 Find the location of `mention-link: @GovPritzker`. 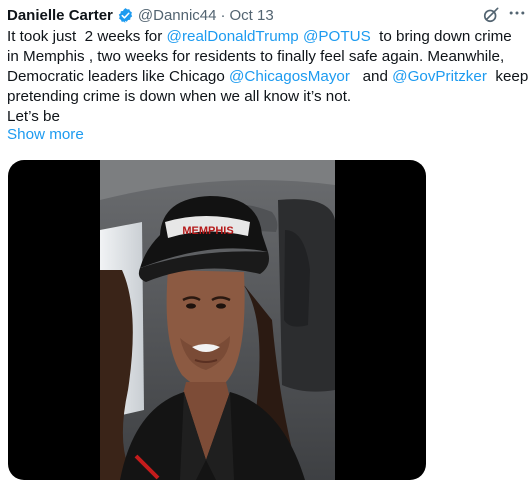

mention-link: @GovPritzker is located at coordinates (439, 76).